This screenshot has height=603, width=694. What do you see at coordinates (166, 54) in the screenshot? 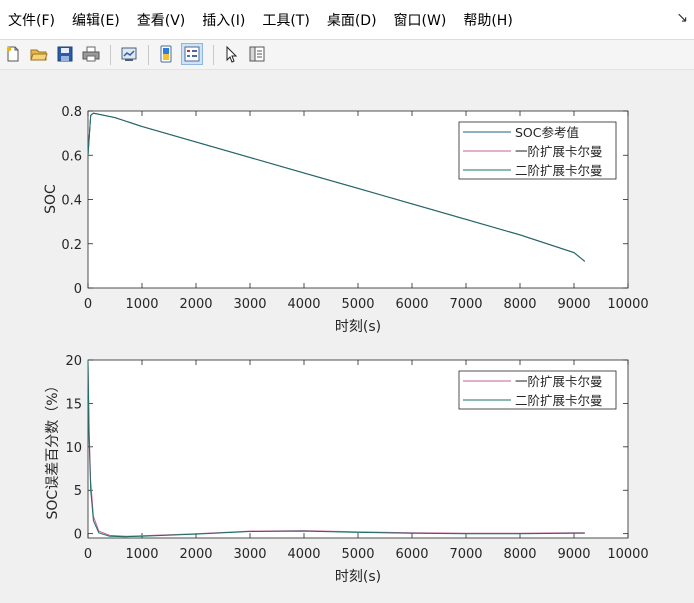
I see `insert-colorbar-icon` at bounding box center [166, 54].